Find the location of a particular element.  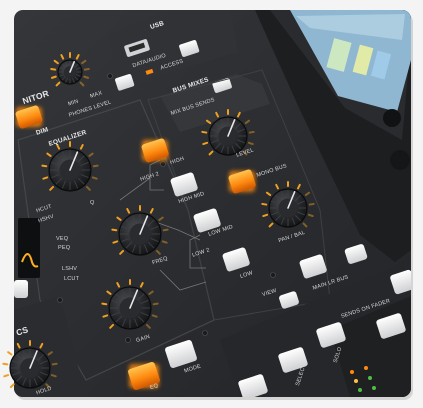

dim-button is located at coordinates (29, 117).